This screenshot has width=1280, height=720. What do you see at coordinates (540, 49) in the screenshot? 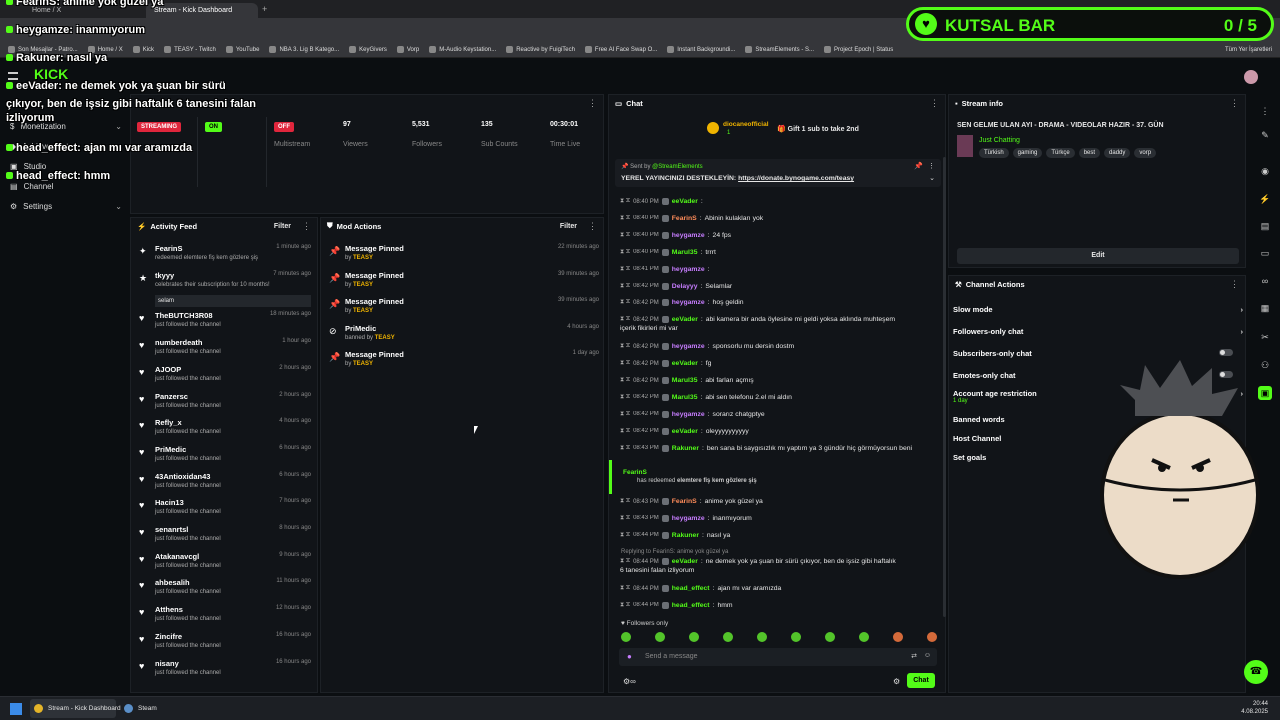
I see `bookmark-item: Reactive by FuigiTech` at bounding box center [540, 49].